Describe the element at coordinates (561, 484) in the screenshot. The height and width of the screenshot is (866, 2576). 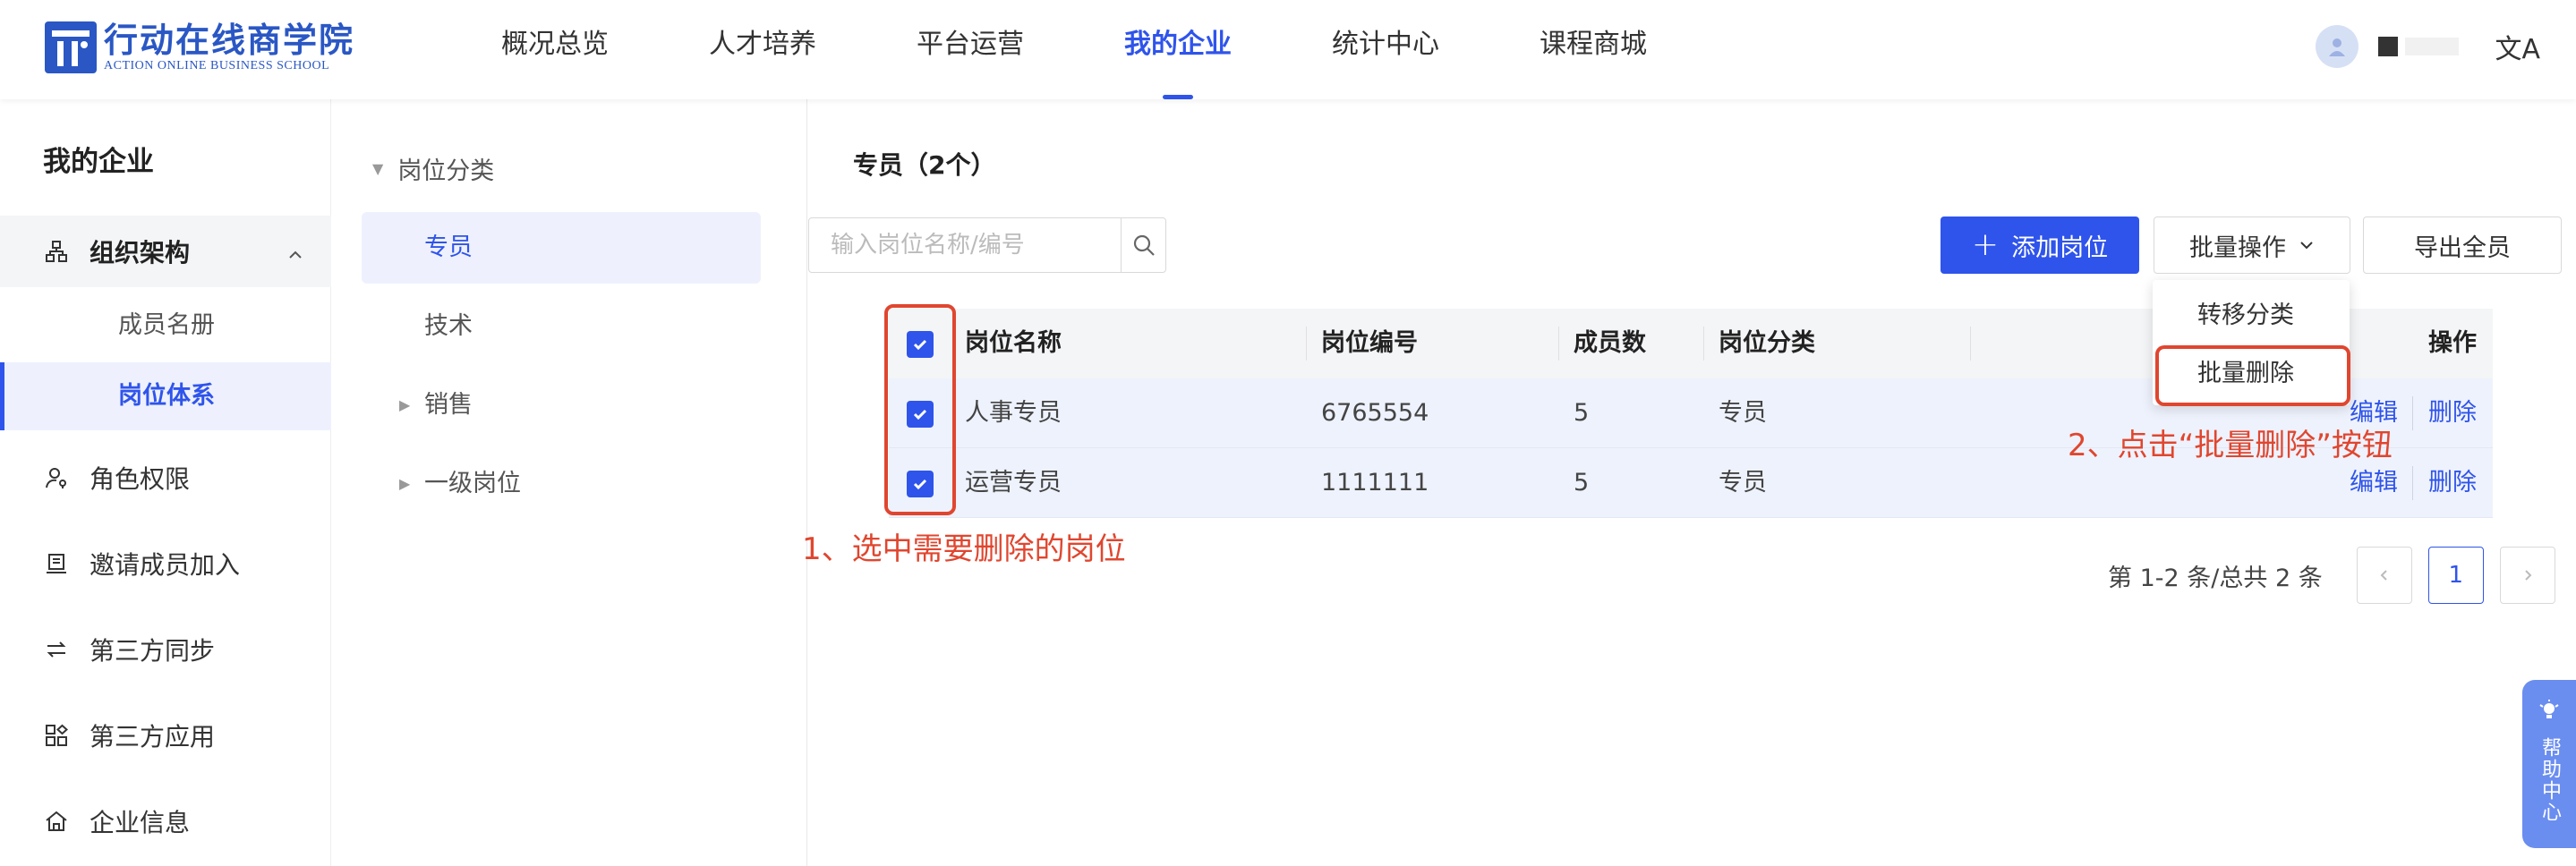
I see `tree-node-level1: ▶ 一级岗位` at that location.